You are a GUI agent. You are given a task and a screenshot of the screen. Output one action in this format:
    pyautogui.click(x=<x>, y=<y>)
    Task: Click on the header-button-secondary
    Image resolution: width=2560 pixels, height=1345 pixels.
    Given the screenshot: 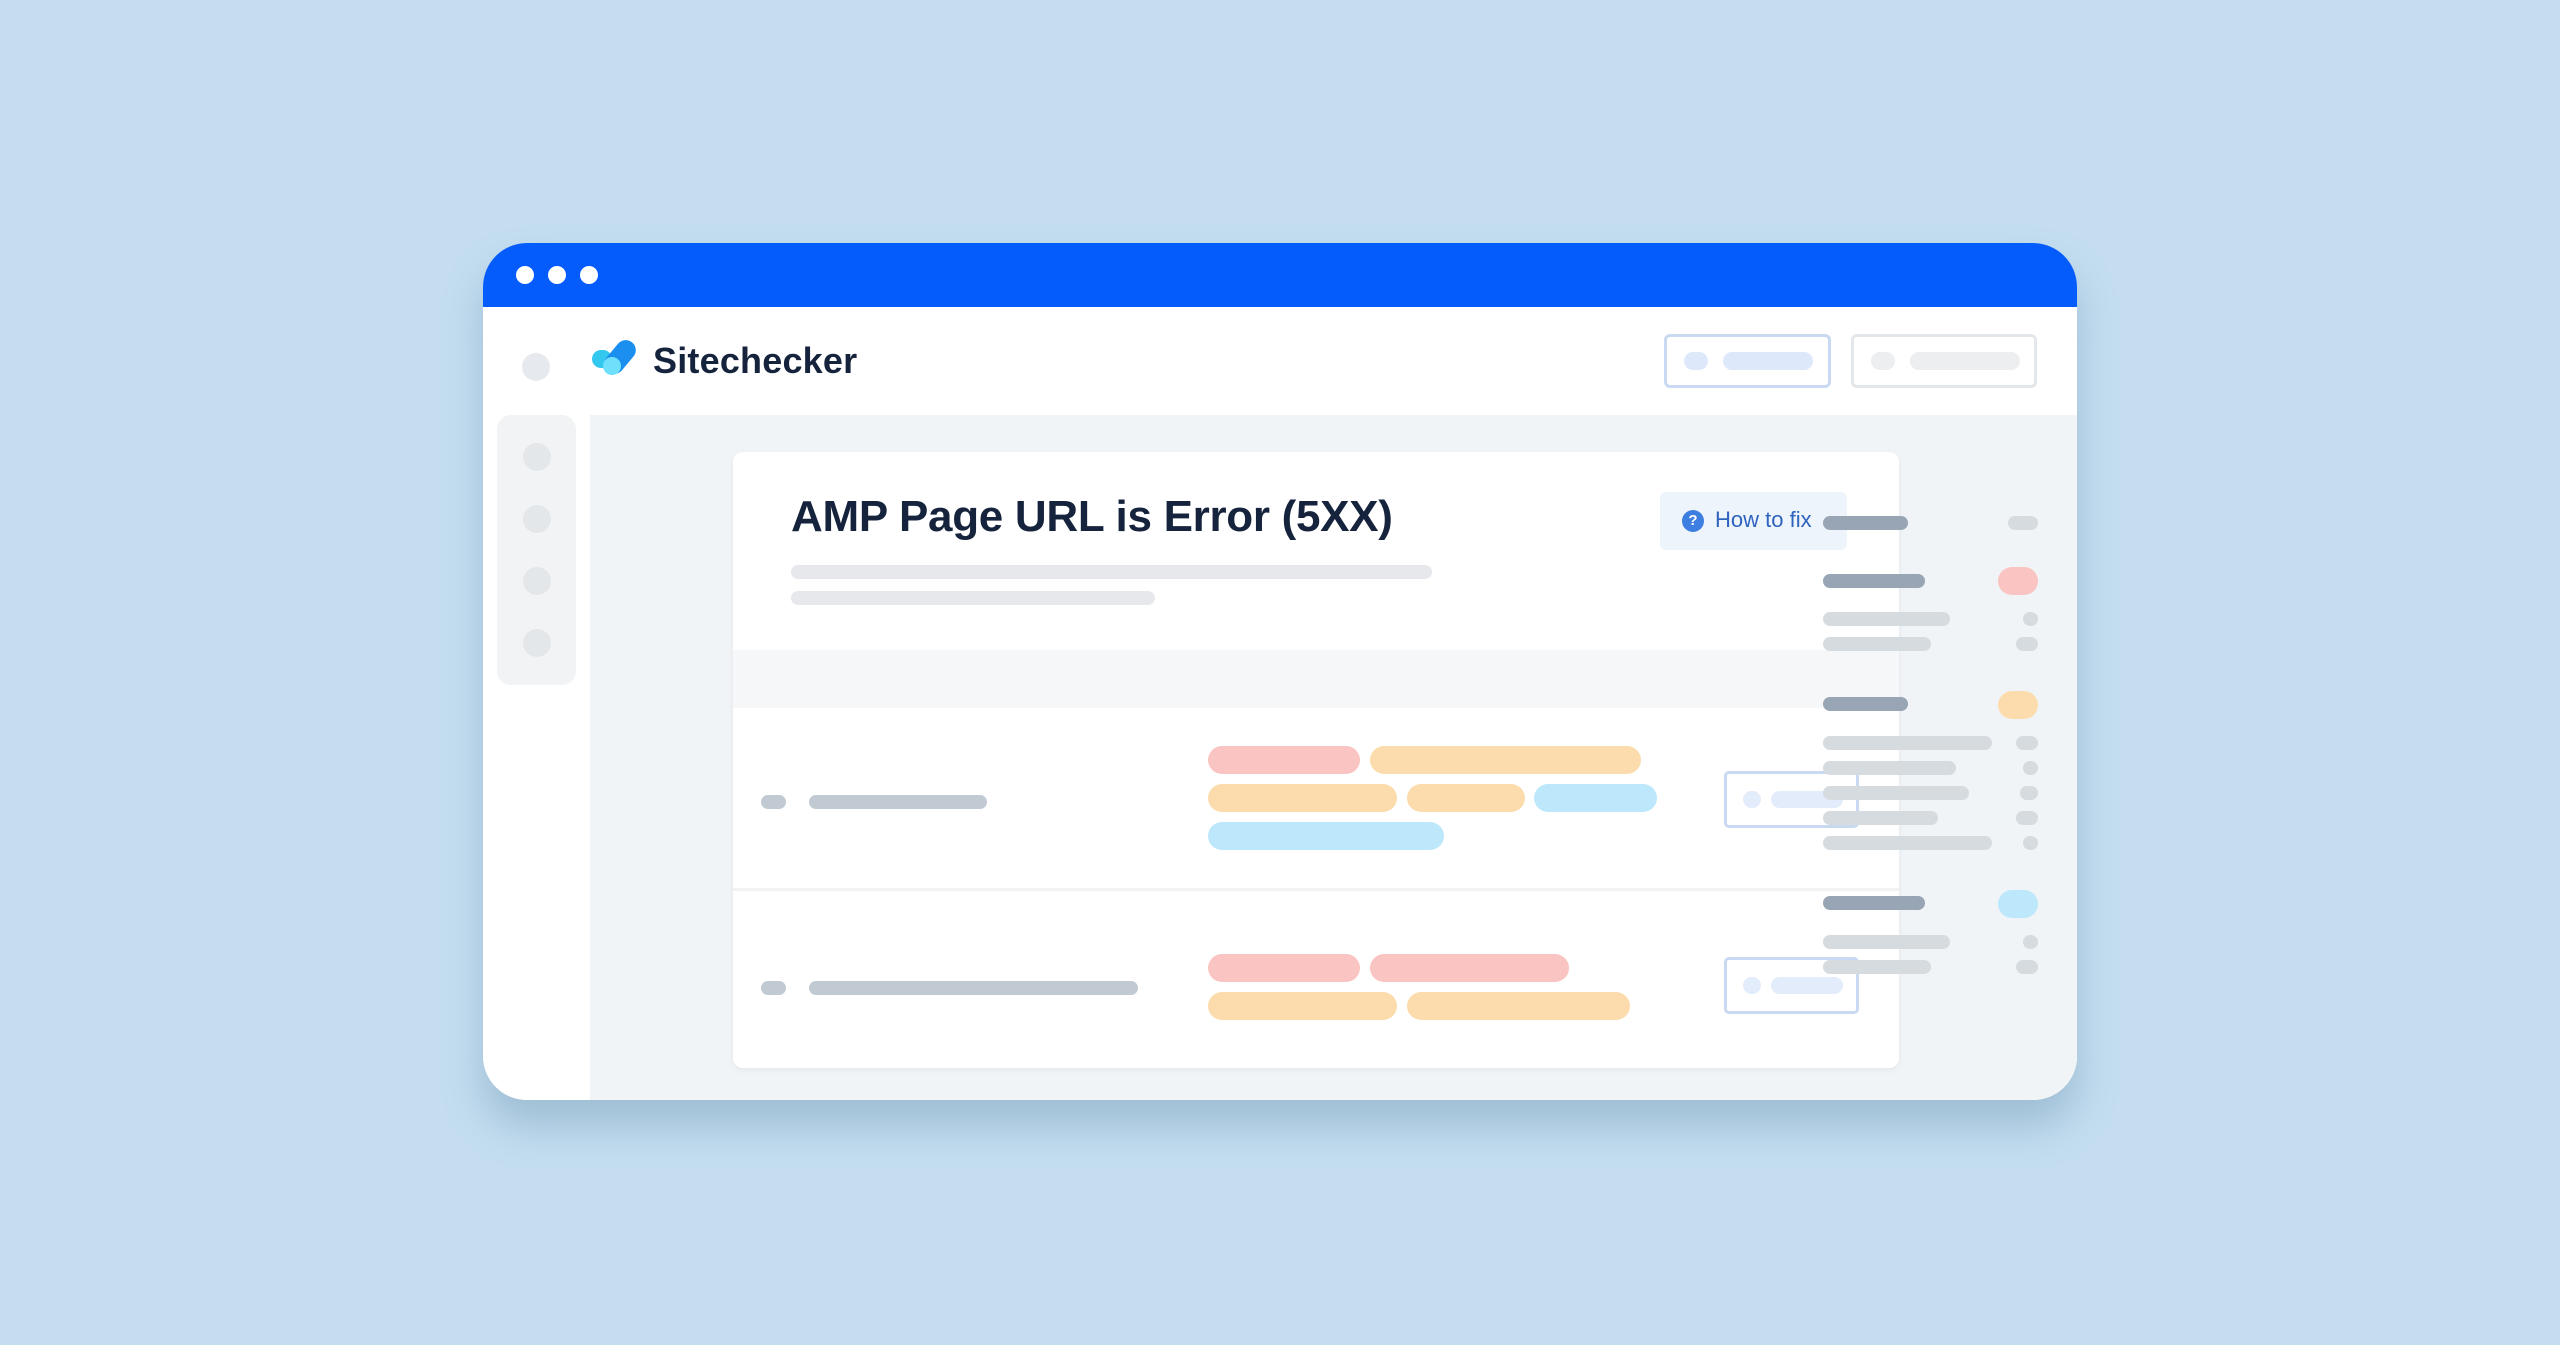 What is the action you would take?
    pyautogui.click(x=1944, y=361)
    